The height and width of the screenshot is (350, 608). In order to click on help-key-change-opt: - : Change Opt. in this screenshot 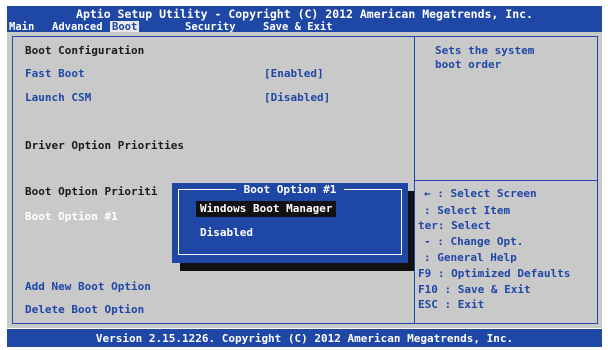, I will do `click(474, 241)`.